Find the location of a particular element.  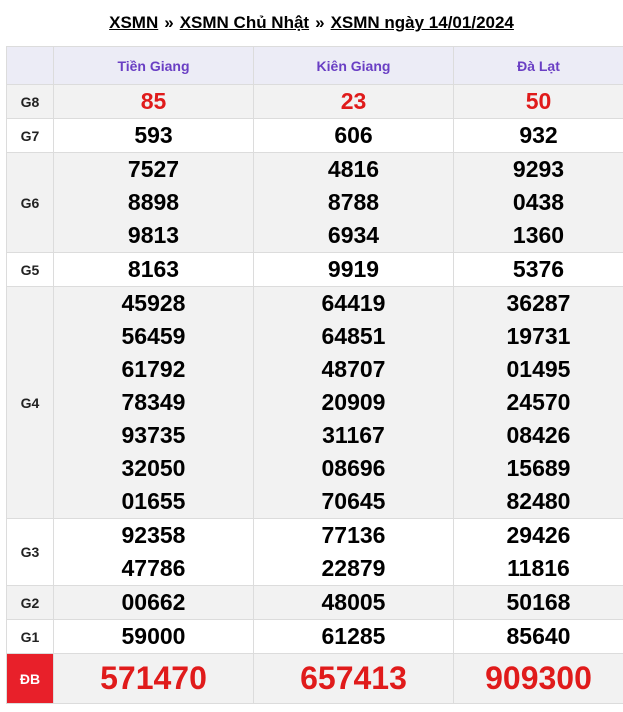

prize-number: 61792 is located at coordinates (153, 369).